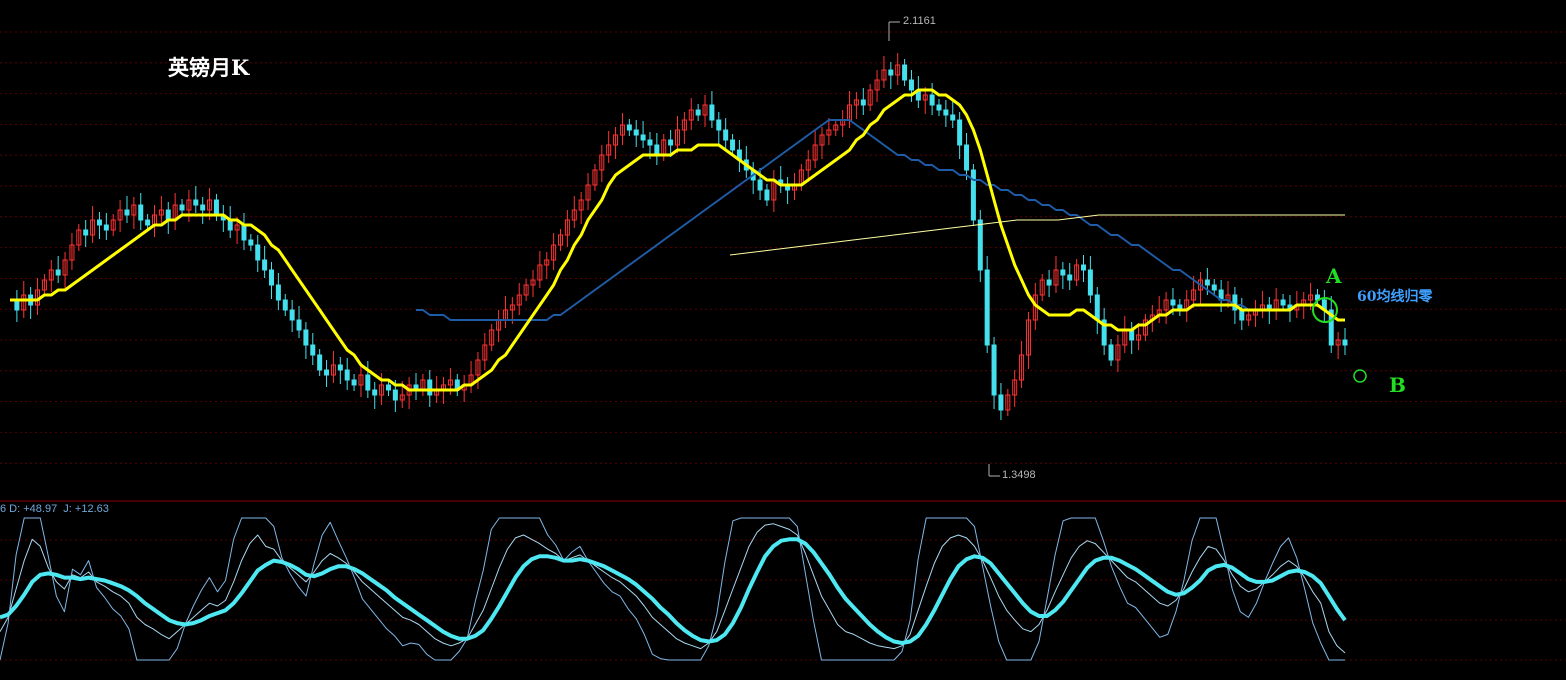  What do you see at coordinates (1037, 235) in the screenshot?
I see `ma-long-line` at bounding box center [1037, 235].